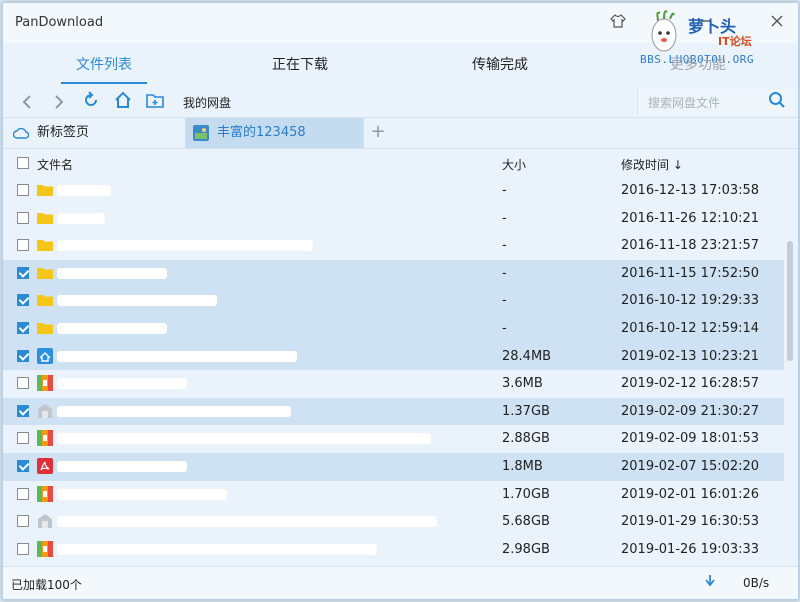  What do you see at coordinates (377, 133) in the screenshot?
I see `add-tab-icon: +` at bounding box center [377, 133].